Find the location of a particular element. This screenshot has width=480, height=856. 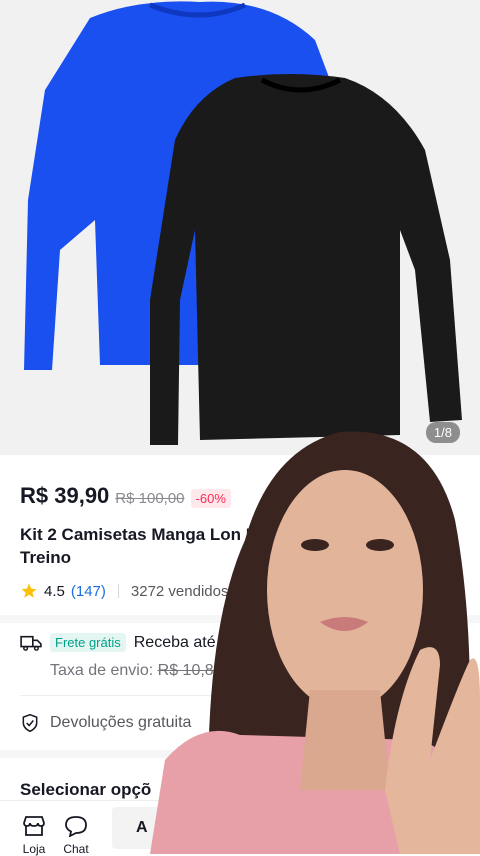

star-icon is located at coordinates (29, 590).